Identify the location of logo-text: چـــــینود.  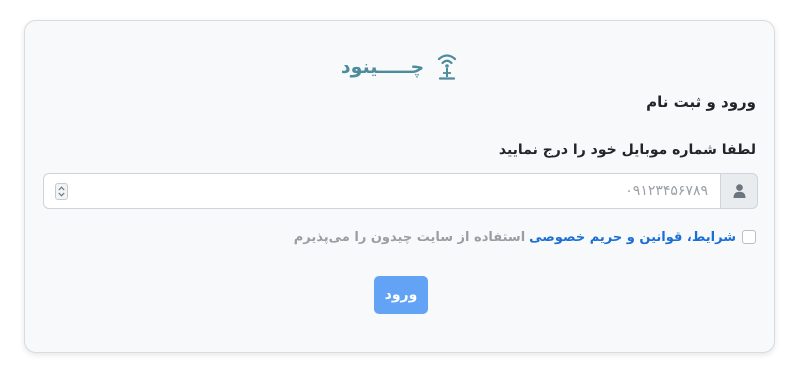
(382, 66).